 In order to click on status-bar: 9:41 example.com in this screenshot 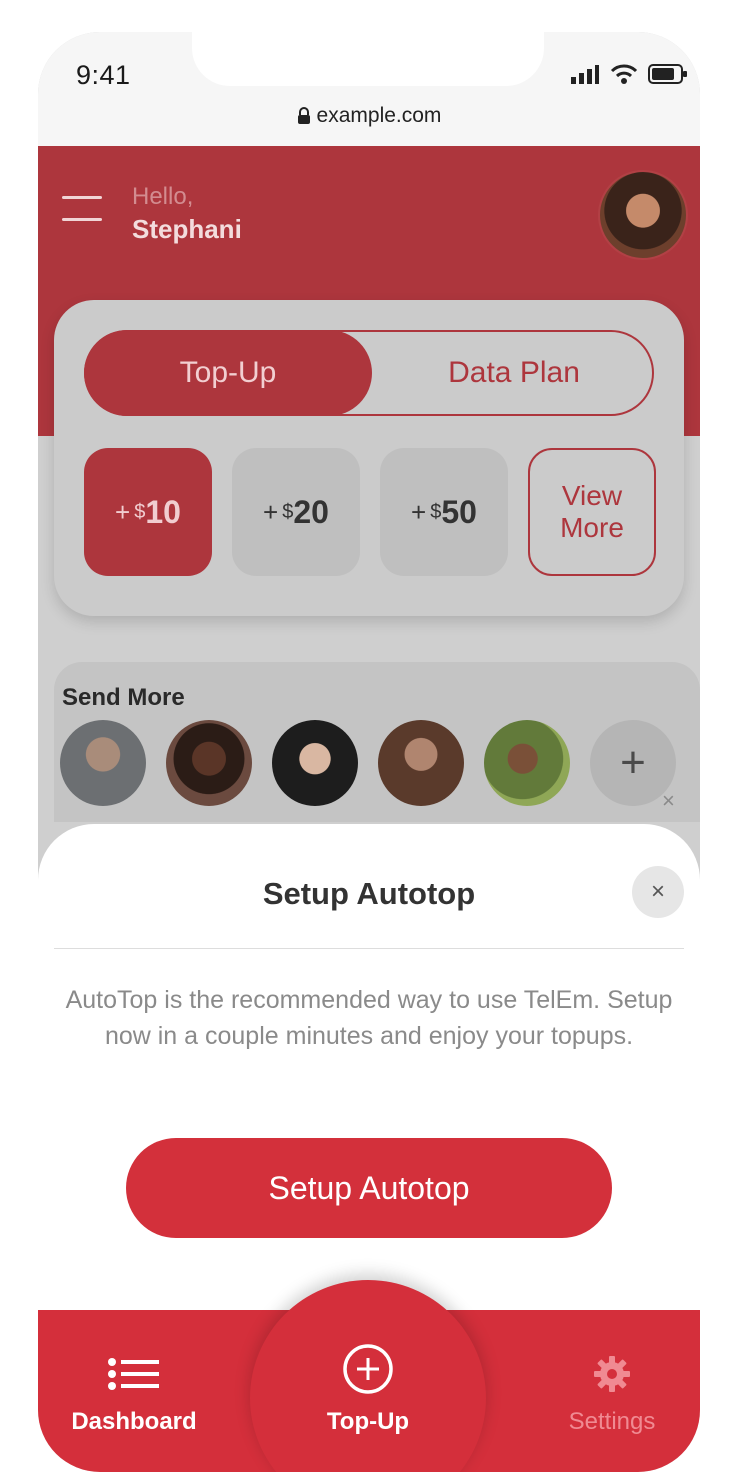, I will do `click(369, 89)`.